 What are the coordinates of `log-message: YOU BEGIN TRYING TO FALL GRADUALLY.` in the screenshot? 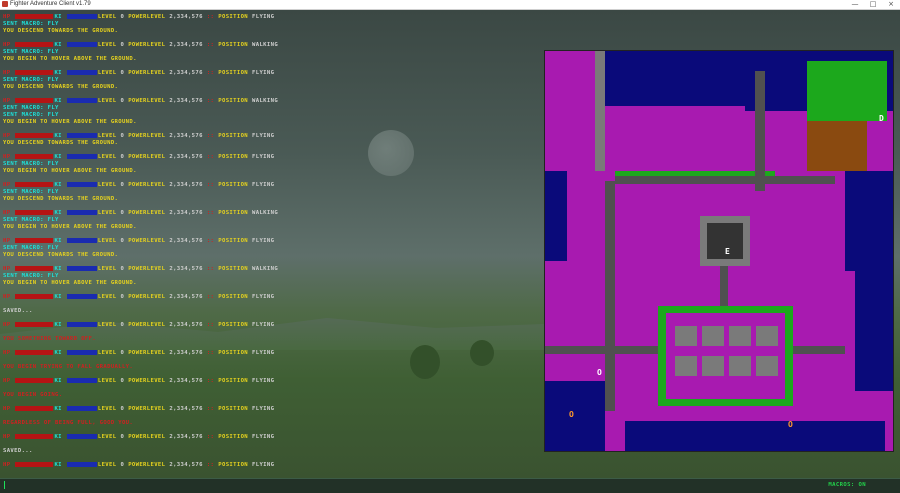 It's located at (68, 367).